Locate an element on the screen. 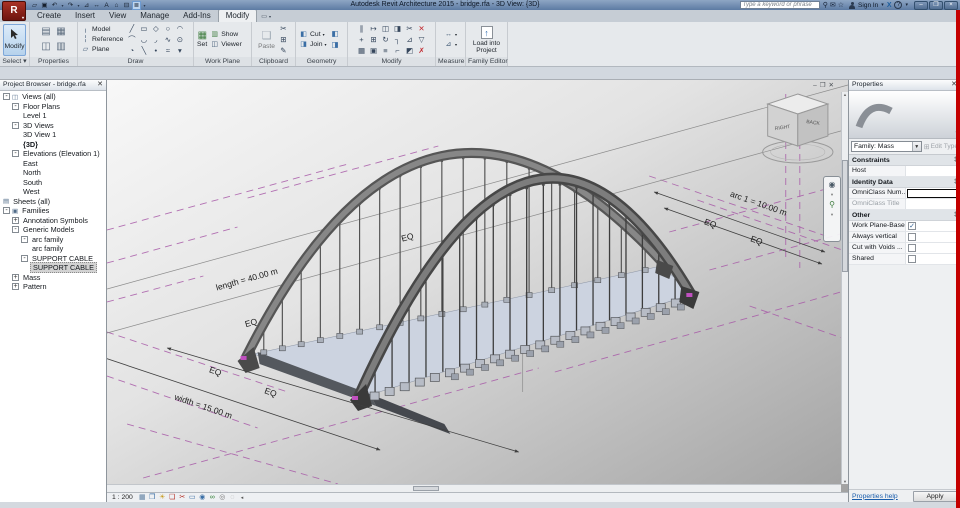 The height and width of the screenshot is (508, 960). selector-dropdown-icon: ▼ is located at coordinates (916, 146).